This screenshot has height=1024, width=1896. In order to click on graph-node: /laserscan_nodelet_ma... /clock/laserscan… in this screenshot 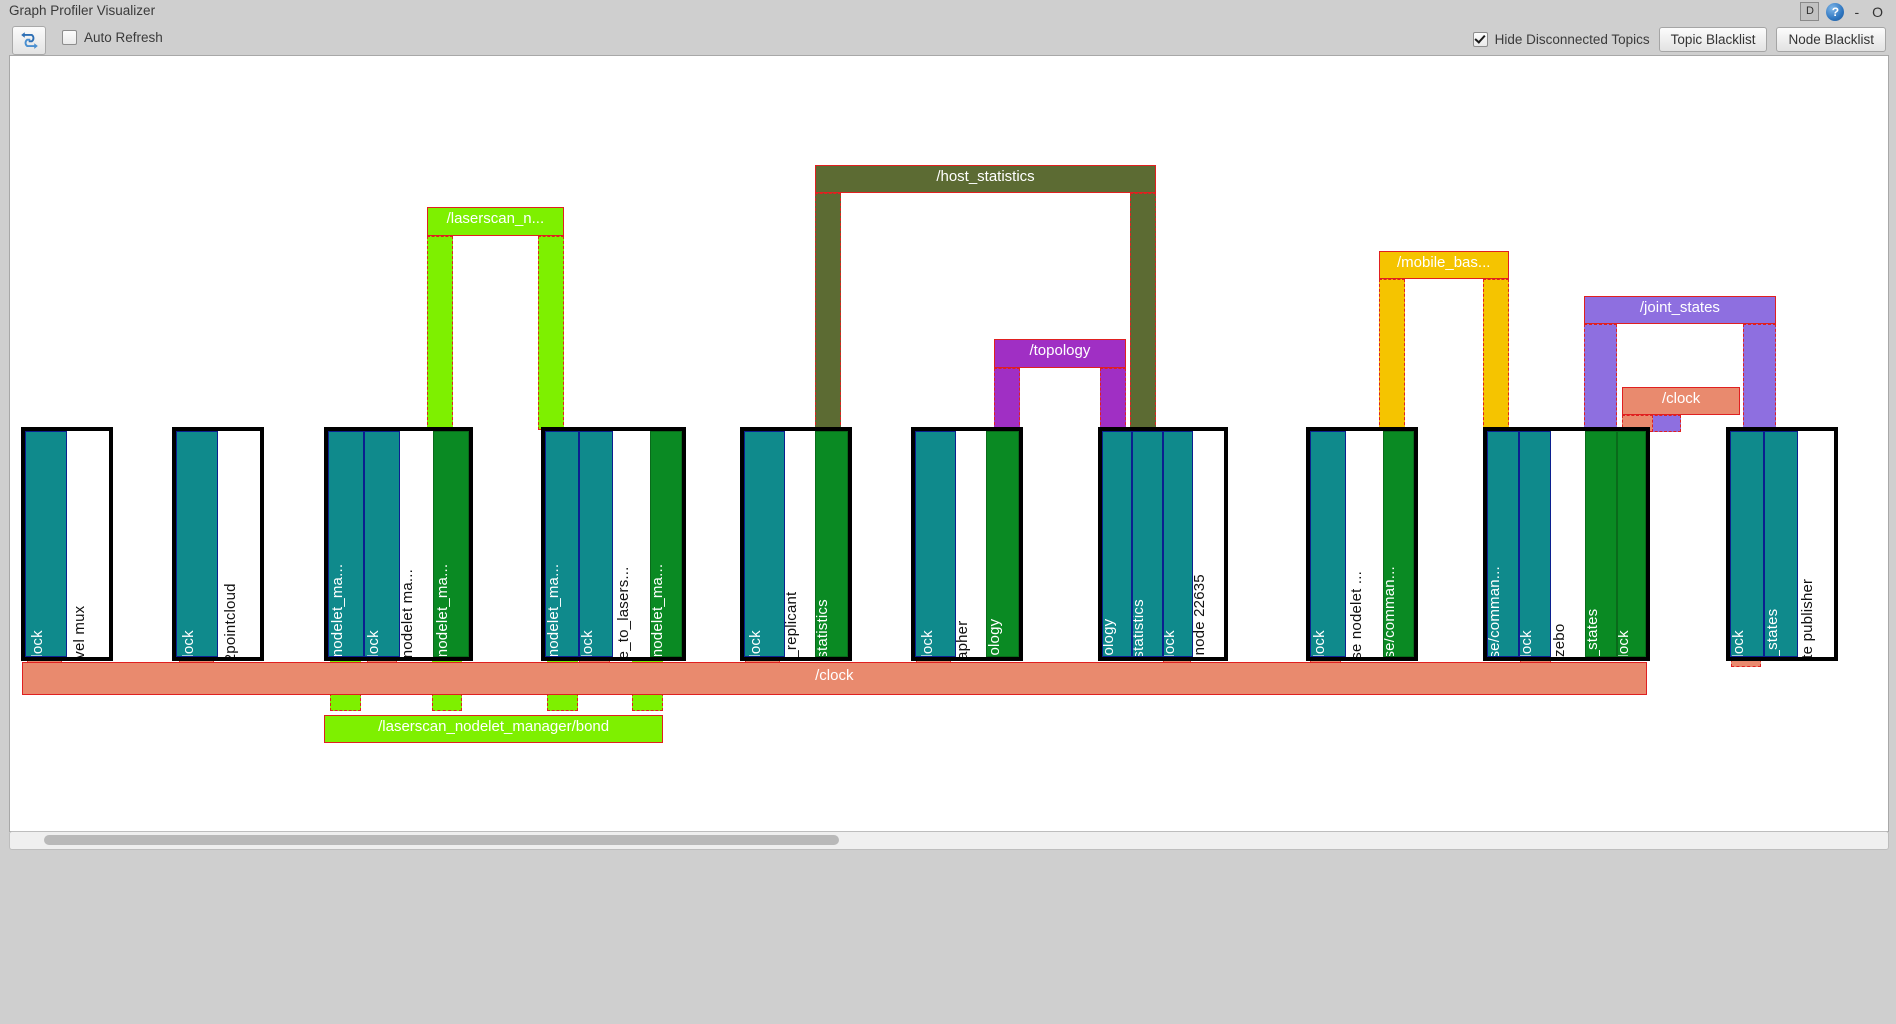, I will do `click(398, 543)`.